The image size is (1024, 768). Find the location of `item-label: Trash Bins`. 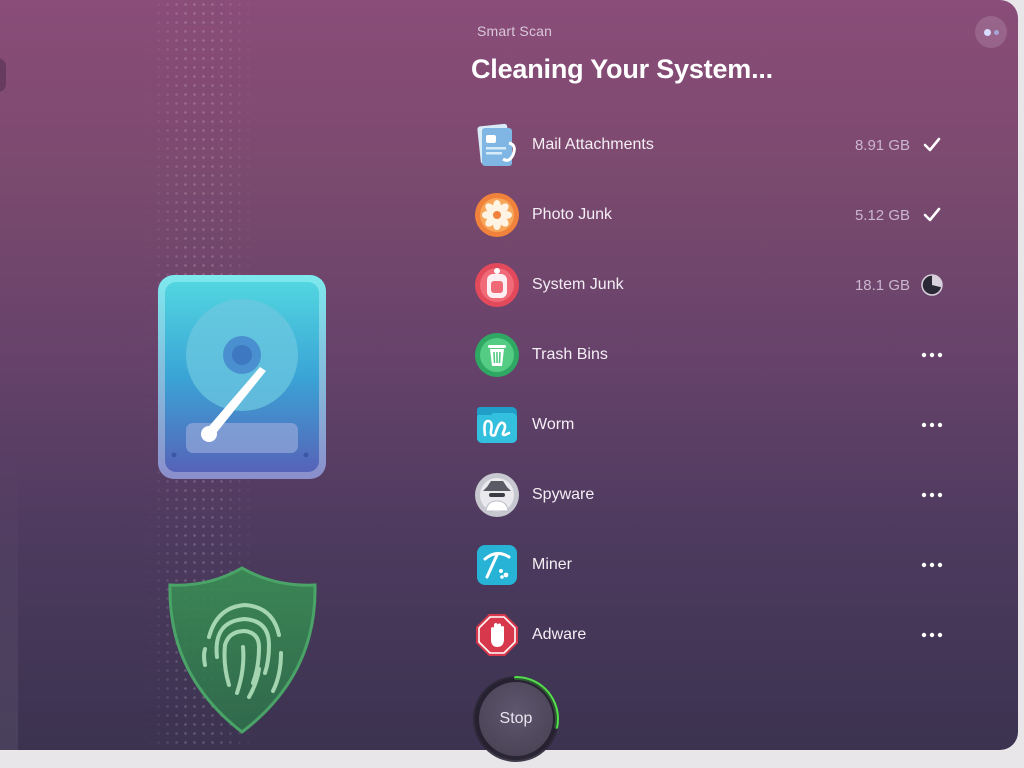

item-label: Trash Bins is located at coordinates (570, 354).